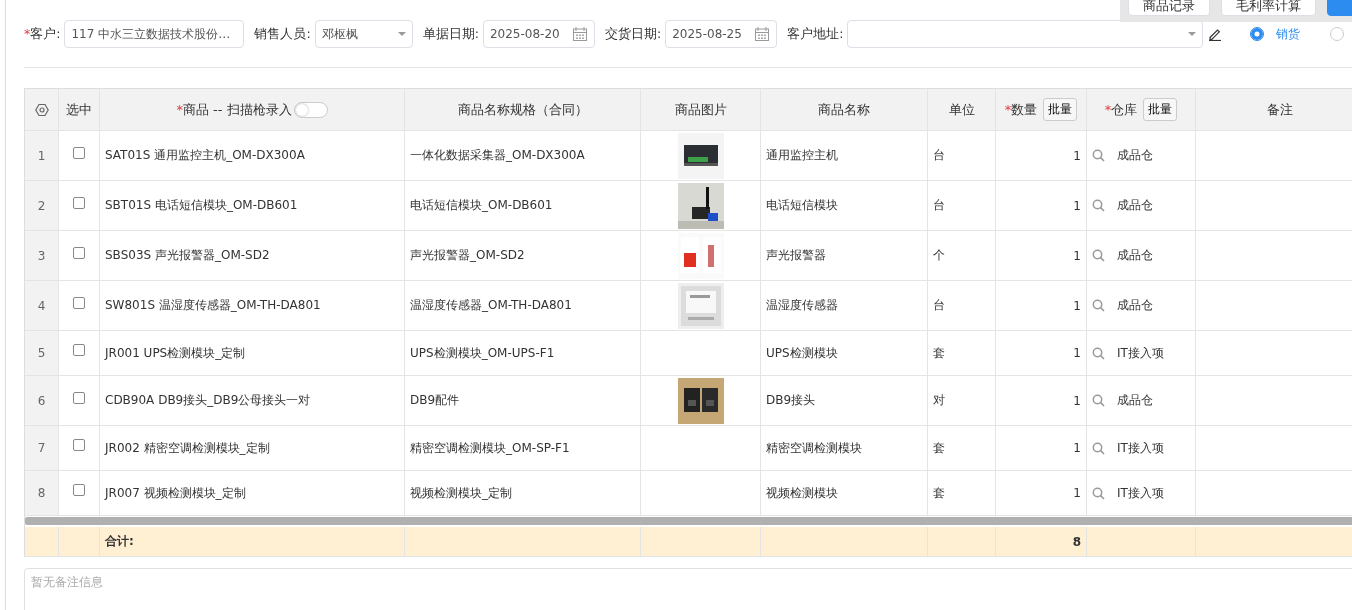 The width and height of the screenshot is (1352, 610). What do you see at coordinates (688, 589) in the screenshot?
I see `remarks-field: 暂无备注信息` at bounding box center [688, 589].